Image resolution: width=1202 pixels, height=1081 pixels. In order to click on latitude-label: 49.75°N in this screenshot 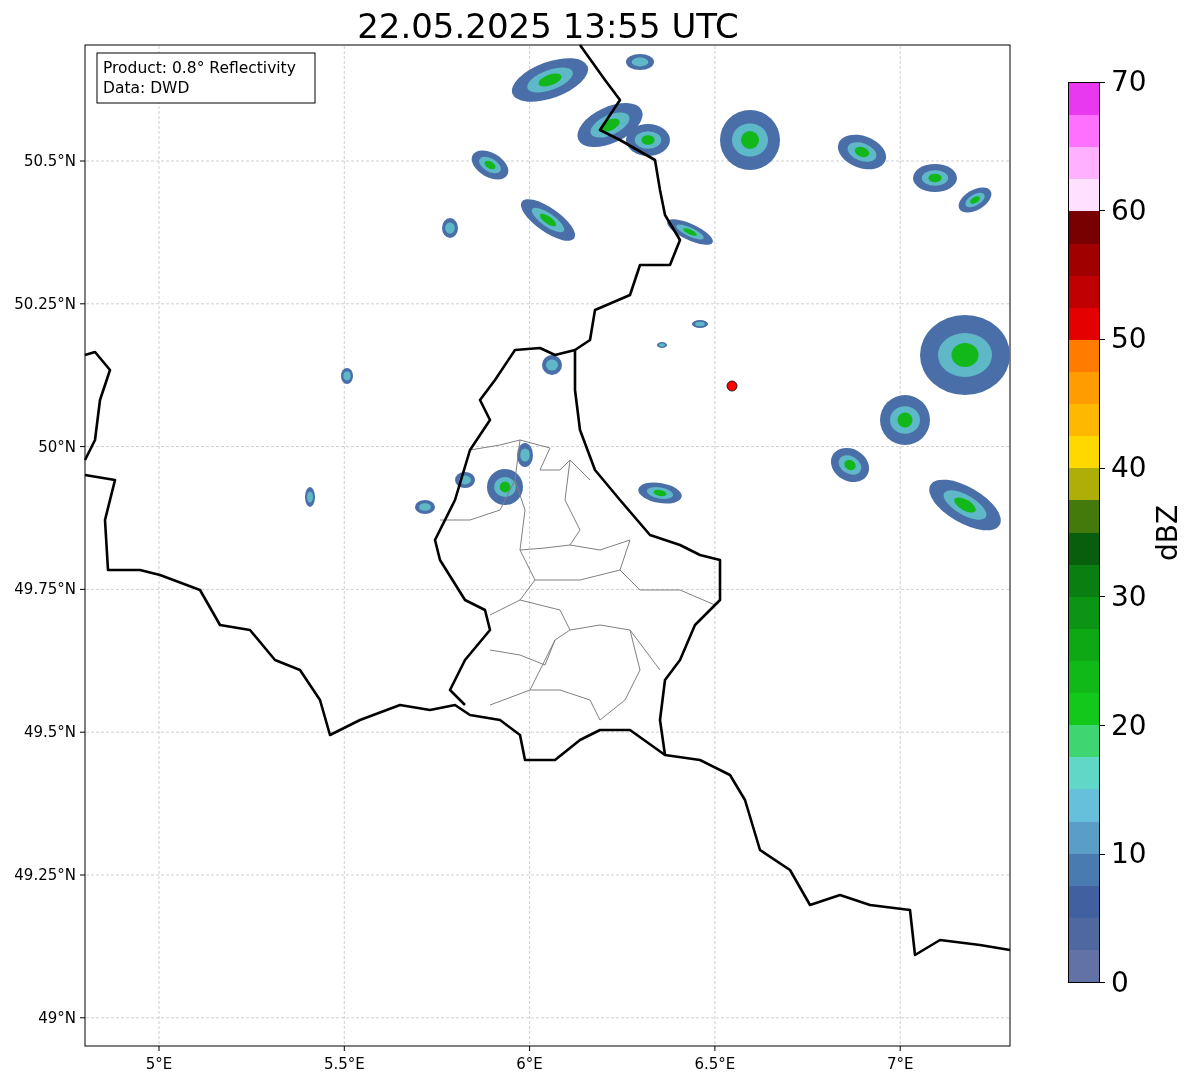, I will do `click(45, 589)`.